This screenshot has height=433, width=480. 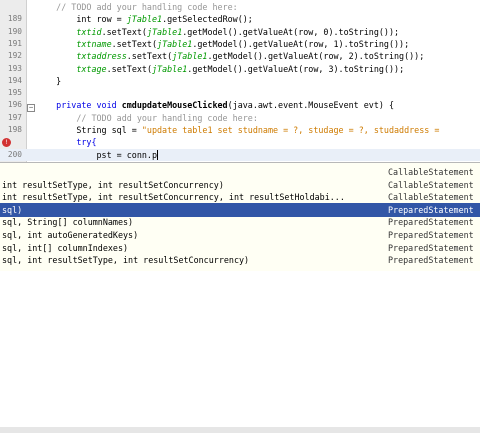 I want to click on line-number: 200, so click(x=14, y=154).